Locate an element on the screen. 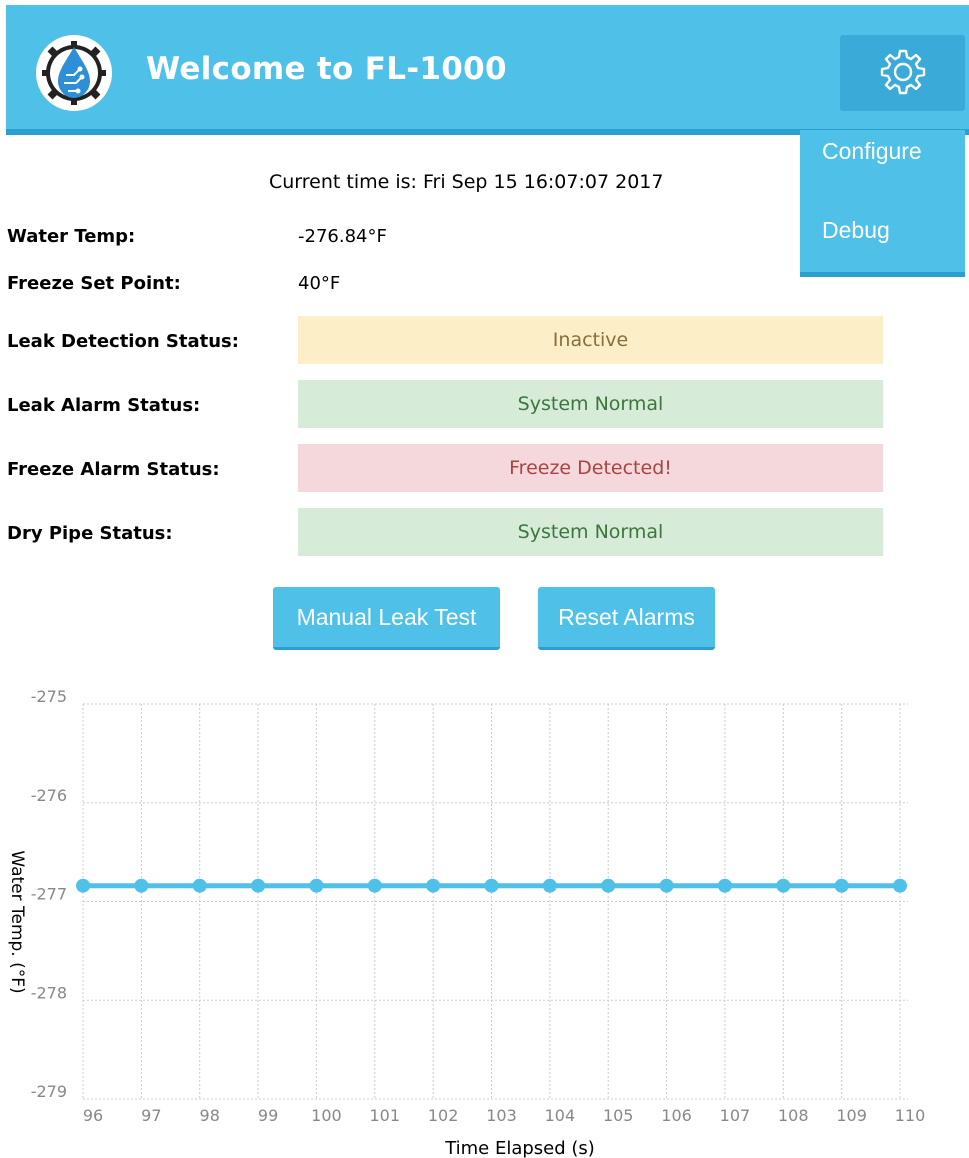 The image size is (969, 1158). x-tick-label: 106 is located at coordinates (676, 1115).